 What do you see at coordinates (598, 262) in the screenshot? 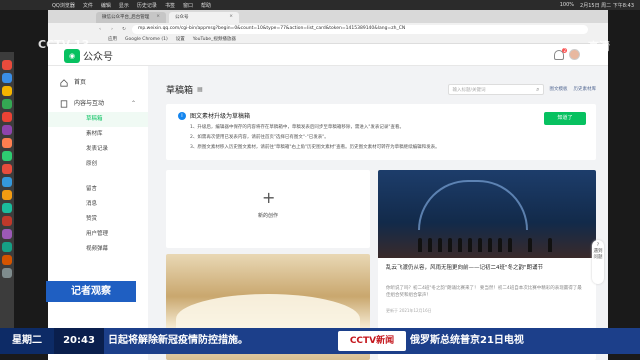
I see `help-float-button: ? 遇到问题` at bounding box center [598, 262].